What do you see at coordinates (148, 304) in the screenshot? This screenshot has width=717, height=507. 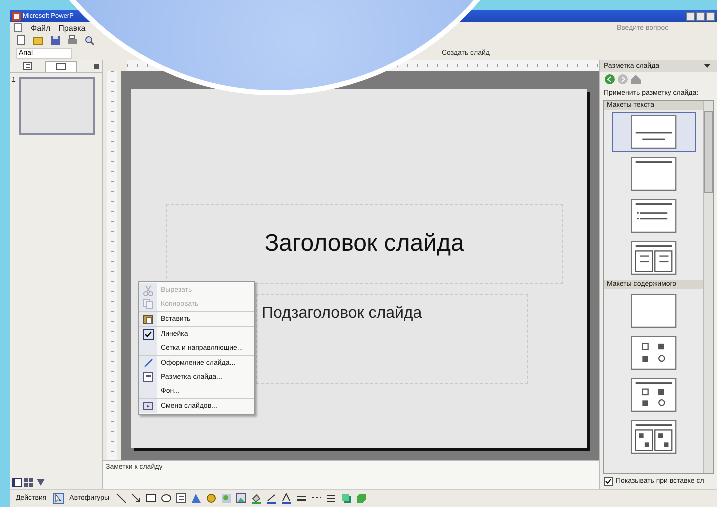 I see `copy-icon` at bounding box center [148, 304].